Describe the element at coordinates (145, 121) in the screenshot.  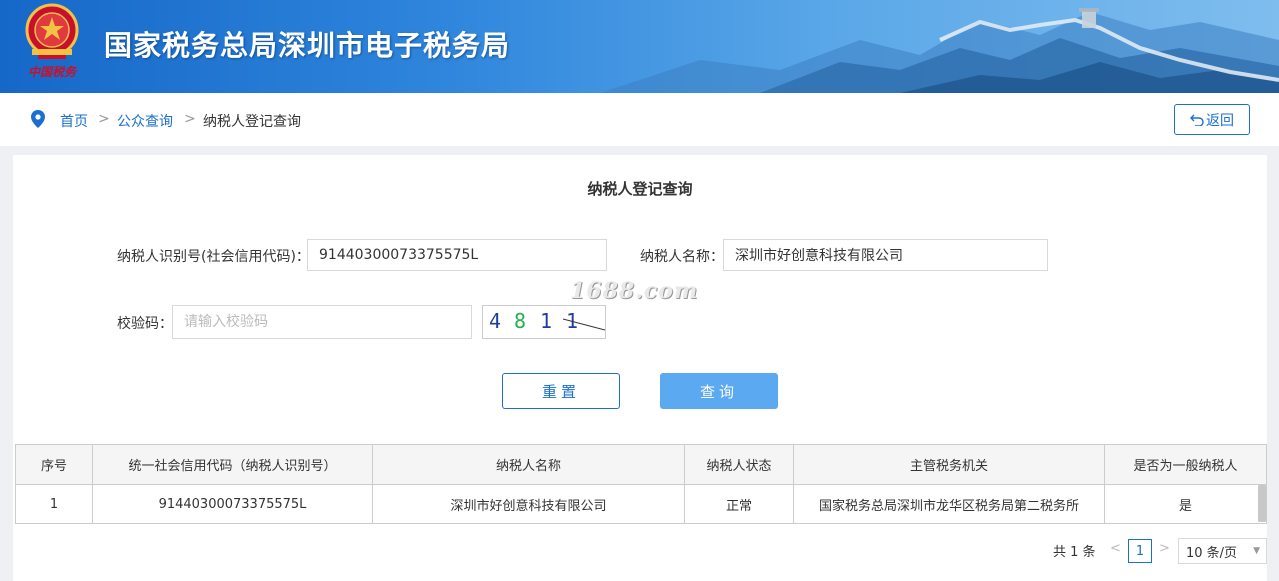
I see `breadcrumb-public-query-link: 公众查询` at that location.